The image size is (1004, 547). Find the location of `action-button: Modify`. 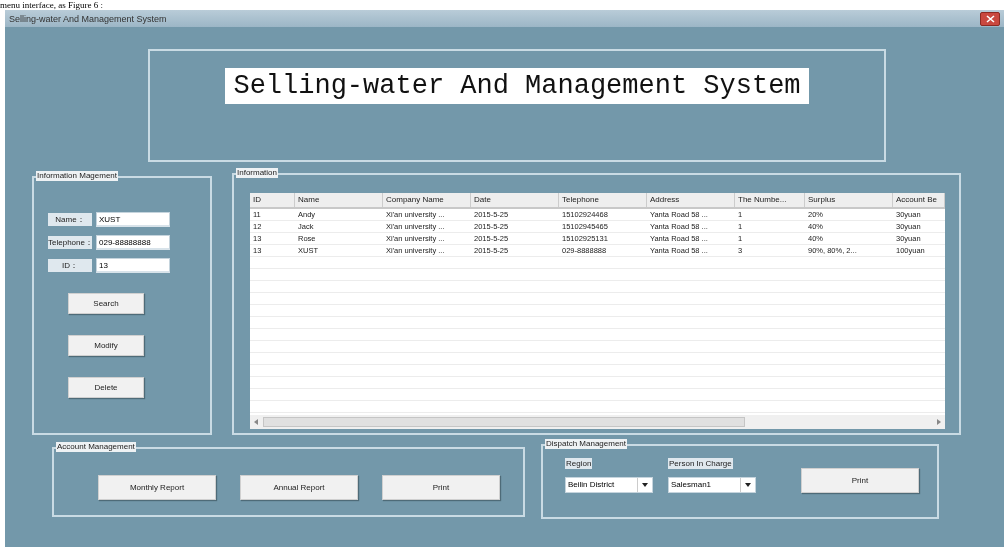

action-button: Modify is located at coordinates (106, 345).